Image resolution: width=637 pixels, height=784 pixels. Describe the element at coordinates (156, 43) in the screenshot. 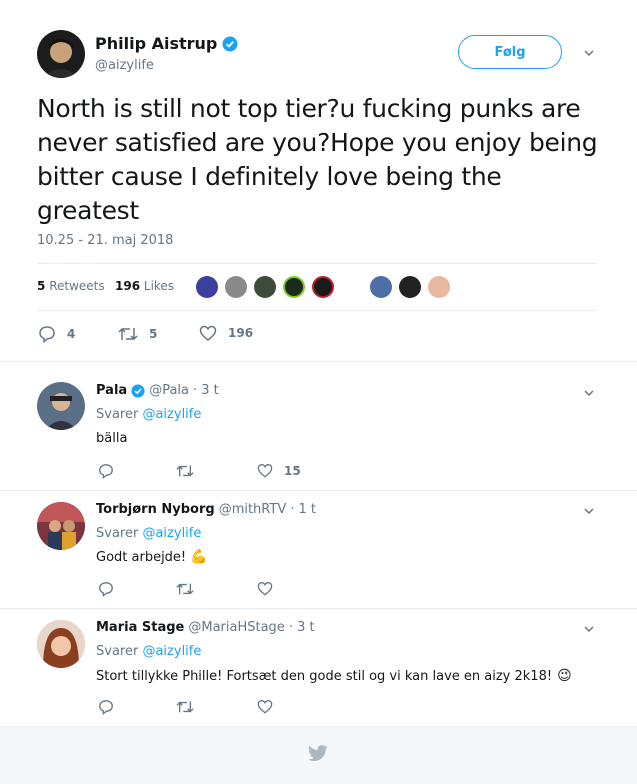

I see `author-name: Philip Aistrup` at that location.